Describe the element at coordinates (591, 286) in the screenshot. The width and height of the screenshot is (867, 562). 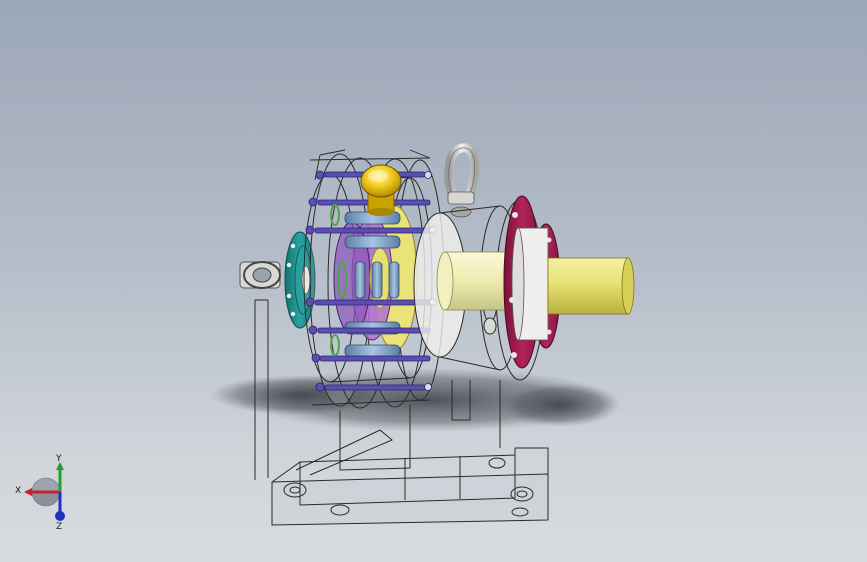
I see `output-shaft` at that location.